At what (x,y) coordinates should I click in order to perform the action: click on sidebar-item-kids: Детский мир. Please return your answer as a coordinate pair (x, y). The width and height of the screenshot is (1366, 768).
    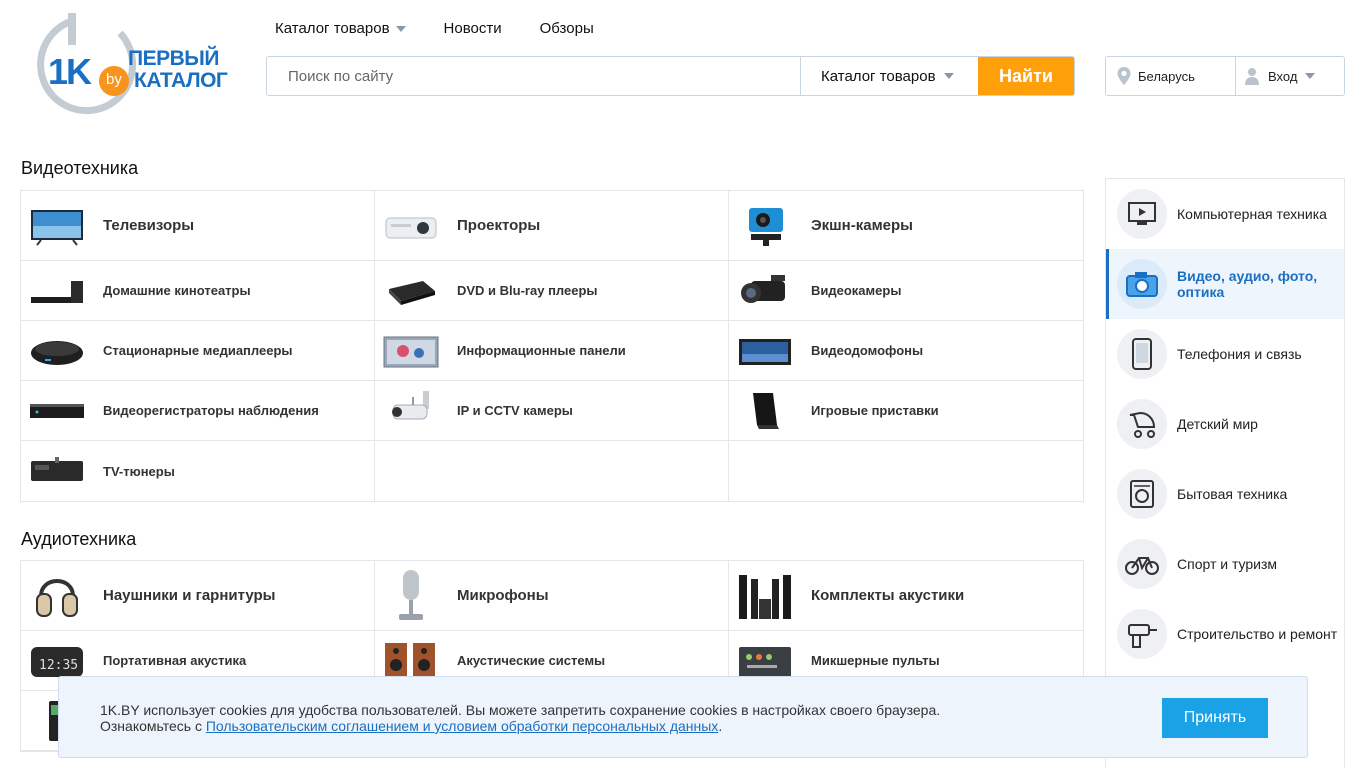
    Looking at the image, I should click on (1225, 424).